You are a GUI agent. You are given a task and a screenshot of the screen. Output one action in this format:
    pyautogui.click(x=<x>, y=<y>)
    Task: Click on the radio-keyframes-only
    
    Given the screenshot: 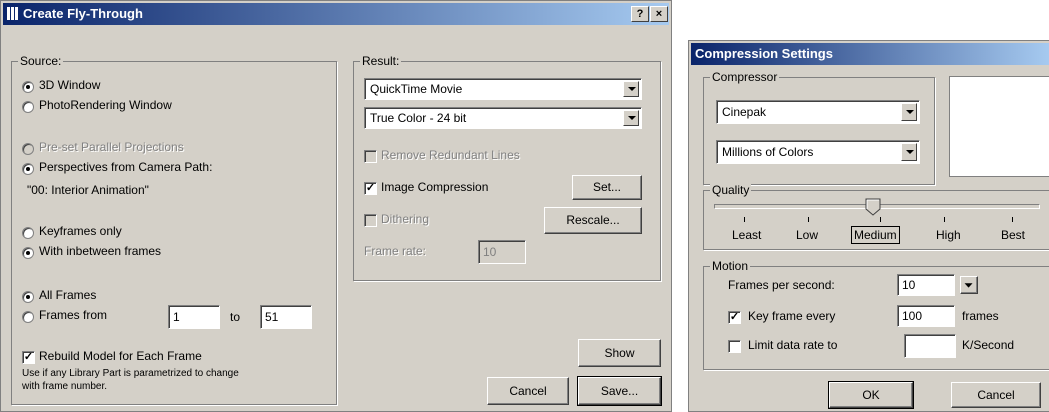 What is the action you would take?
    pyautogui.click(x=28, y=233)
    